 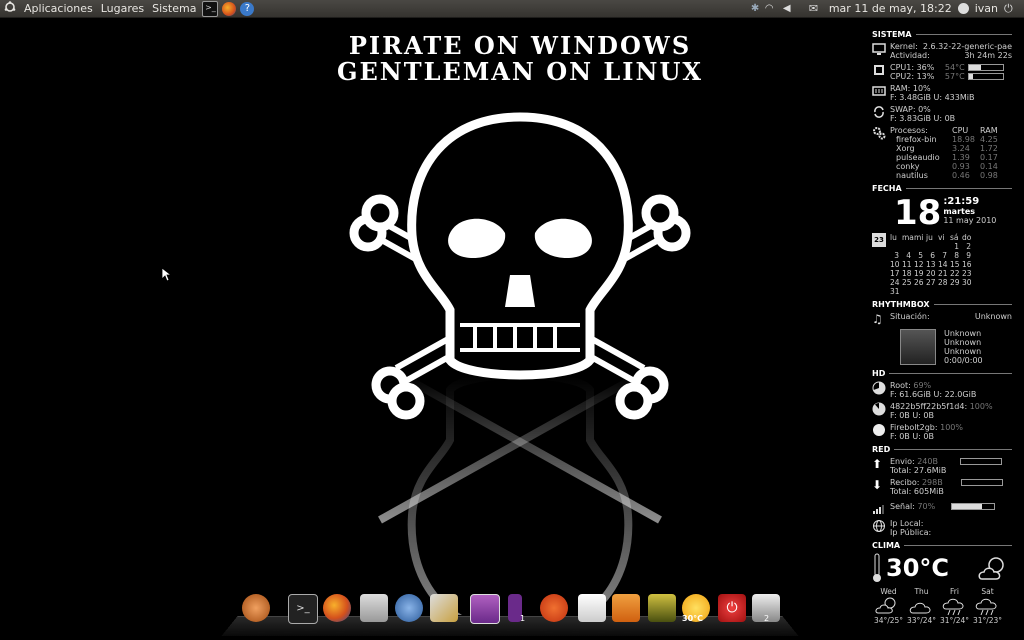 What do you see at coordinates (929, 237) in the screenshot?
I see `calendar-weekday: ju` at bounding box center [929, 237].